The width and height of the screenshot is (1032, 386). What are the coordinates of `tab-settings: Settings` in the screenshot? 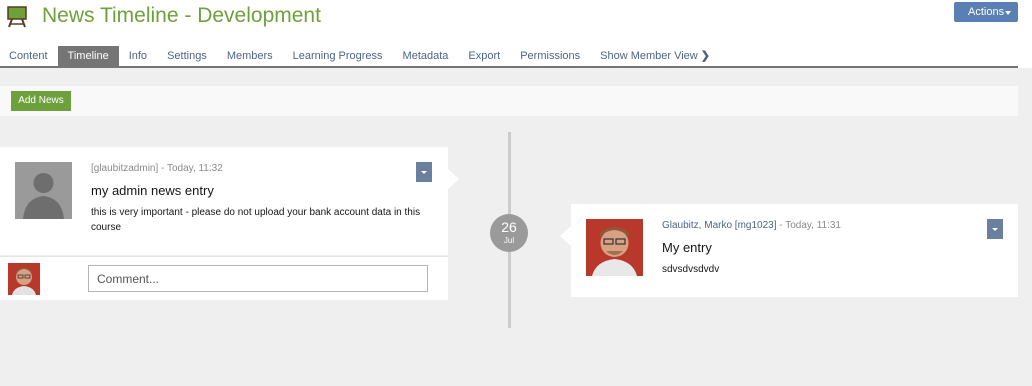 It's located at (187, 56).